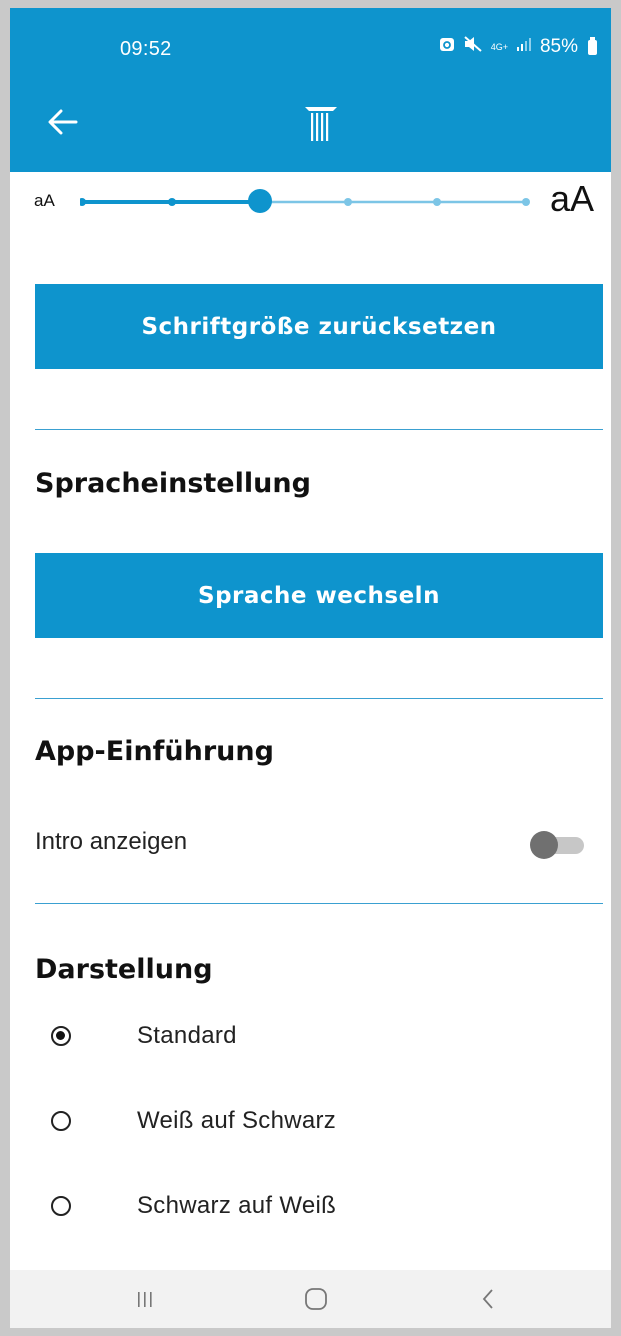  I want to click on status-icons: 4G+ 85%, so click(518, 47).